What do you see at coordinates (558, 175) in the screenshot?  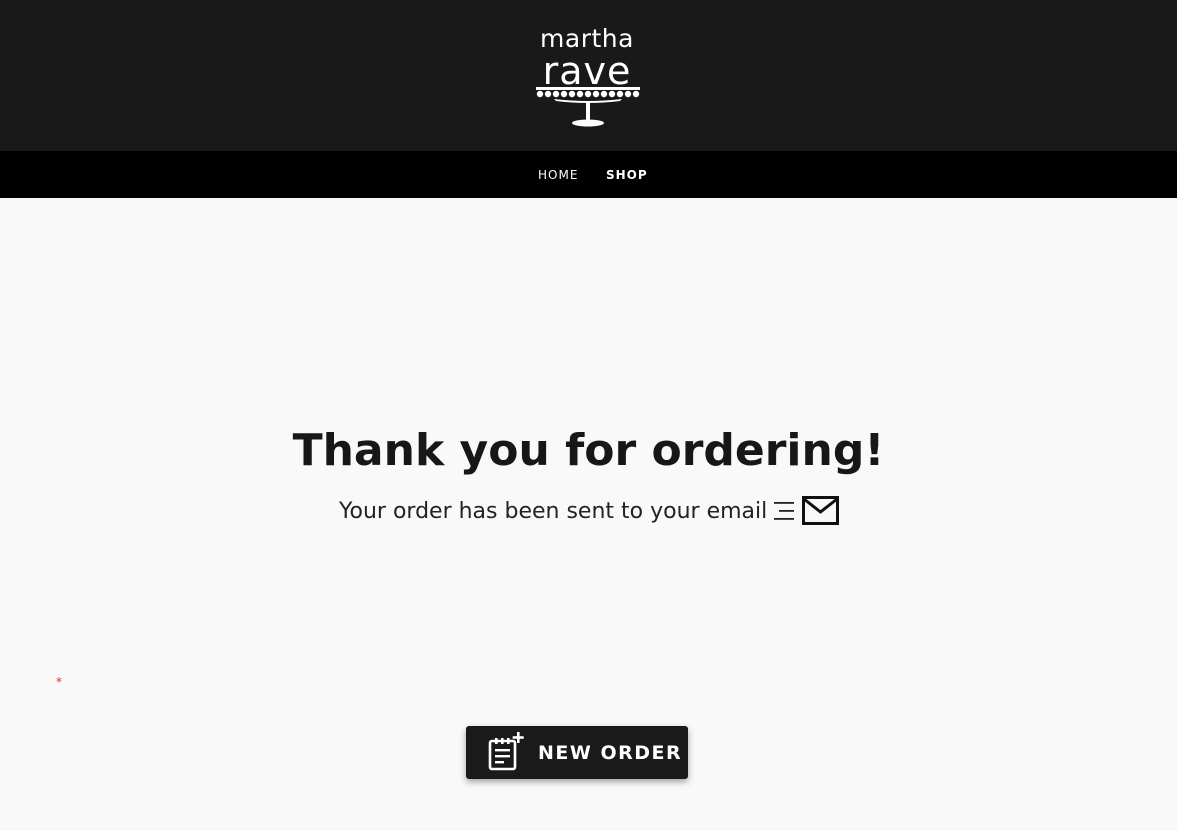 I see `nav-item-home: HOME` at bounding box center [558, 175].